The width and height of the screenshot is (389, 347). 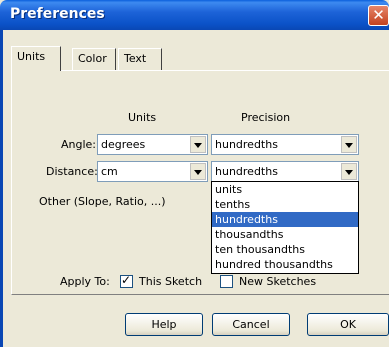 I want to click on precision-column-header: Precision, so click(x=266, y=117).